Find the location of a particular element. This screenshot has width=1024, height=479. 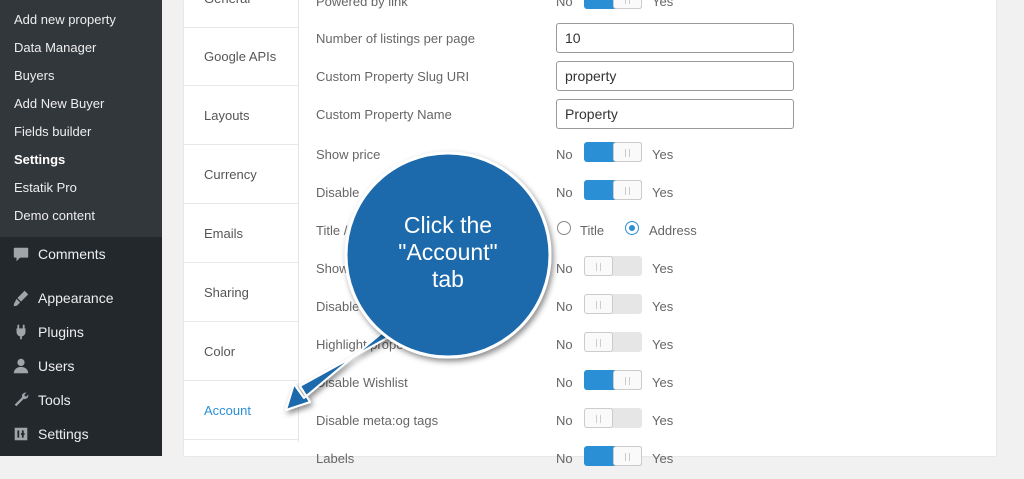

callout-line: "Account" is located at coordinates (448, 252).